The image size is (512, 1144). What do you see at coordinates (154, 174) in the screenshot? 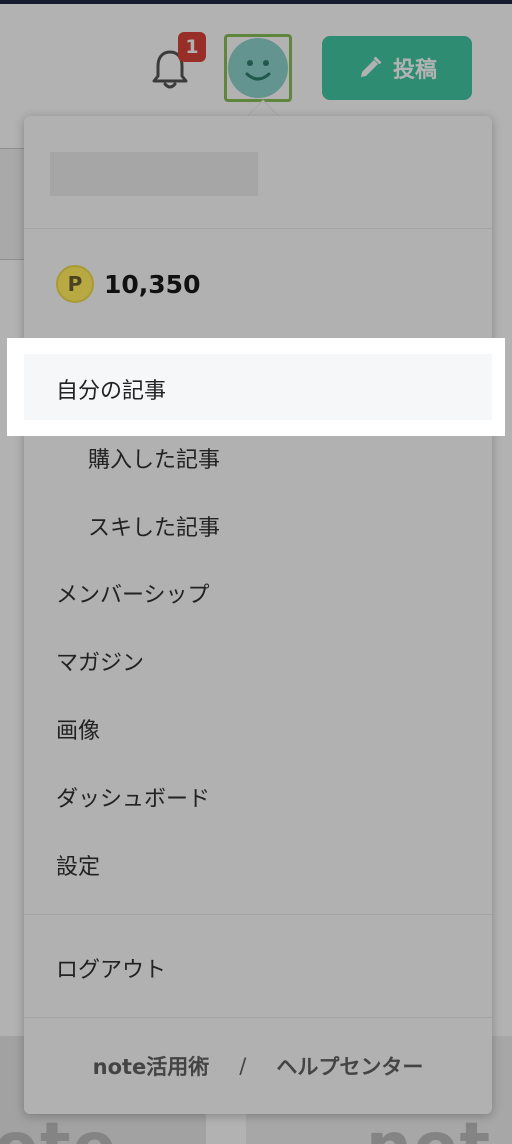
I see `username-placeholder` at bounding box center [154, 174].